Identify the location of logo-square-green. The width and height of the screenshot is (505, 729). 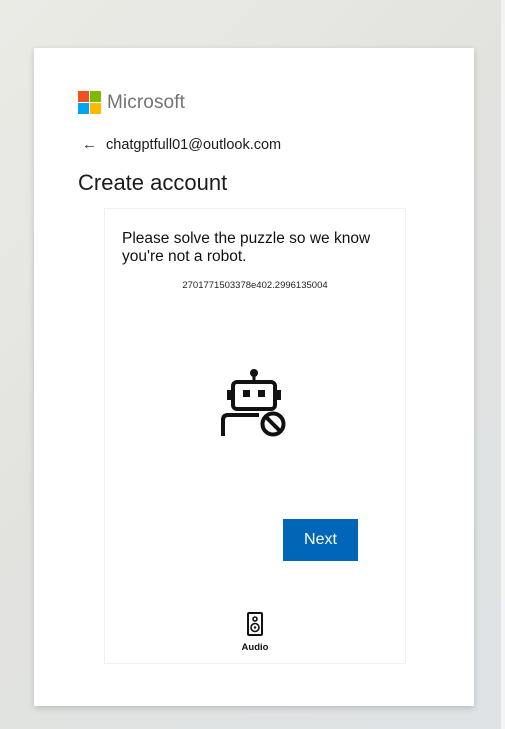
(95, 96).